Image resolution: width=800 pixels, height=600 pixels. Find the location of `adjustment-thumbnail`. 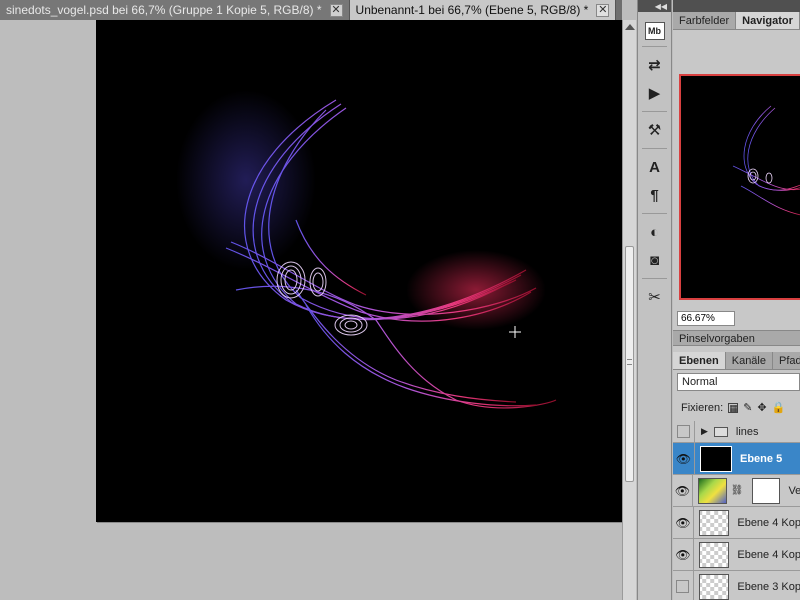

adjustment-thumbnail is located at coordinates (712, 490).